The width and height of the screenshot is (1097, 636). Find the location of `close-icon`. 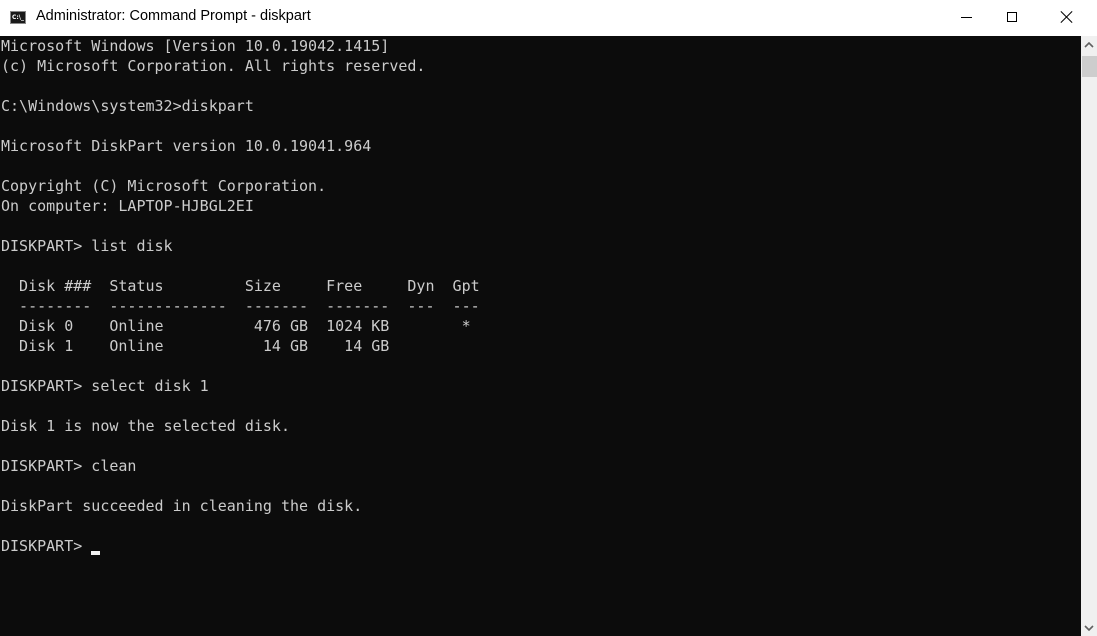

close-icon is located at coordinates (1066, 17).